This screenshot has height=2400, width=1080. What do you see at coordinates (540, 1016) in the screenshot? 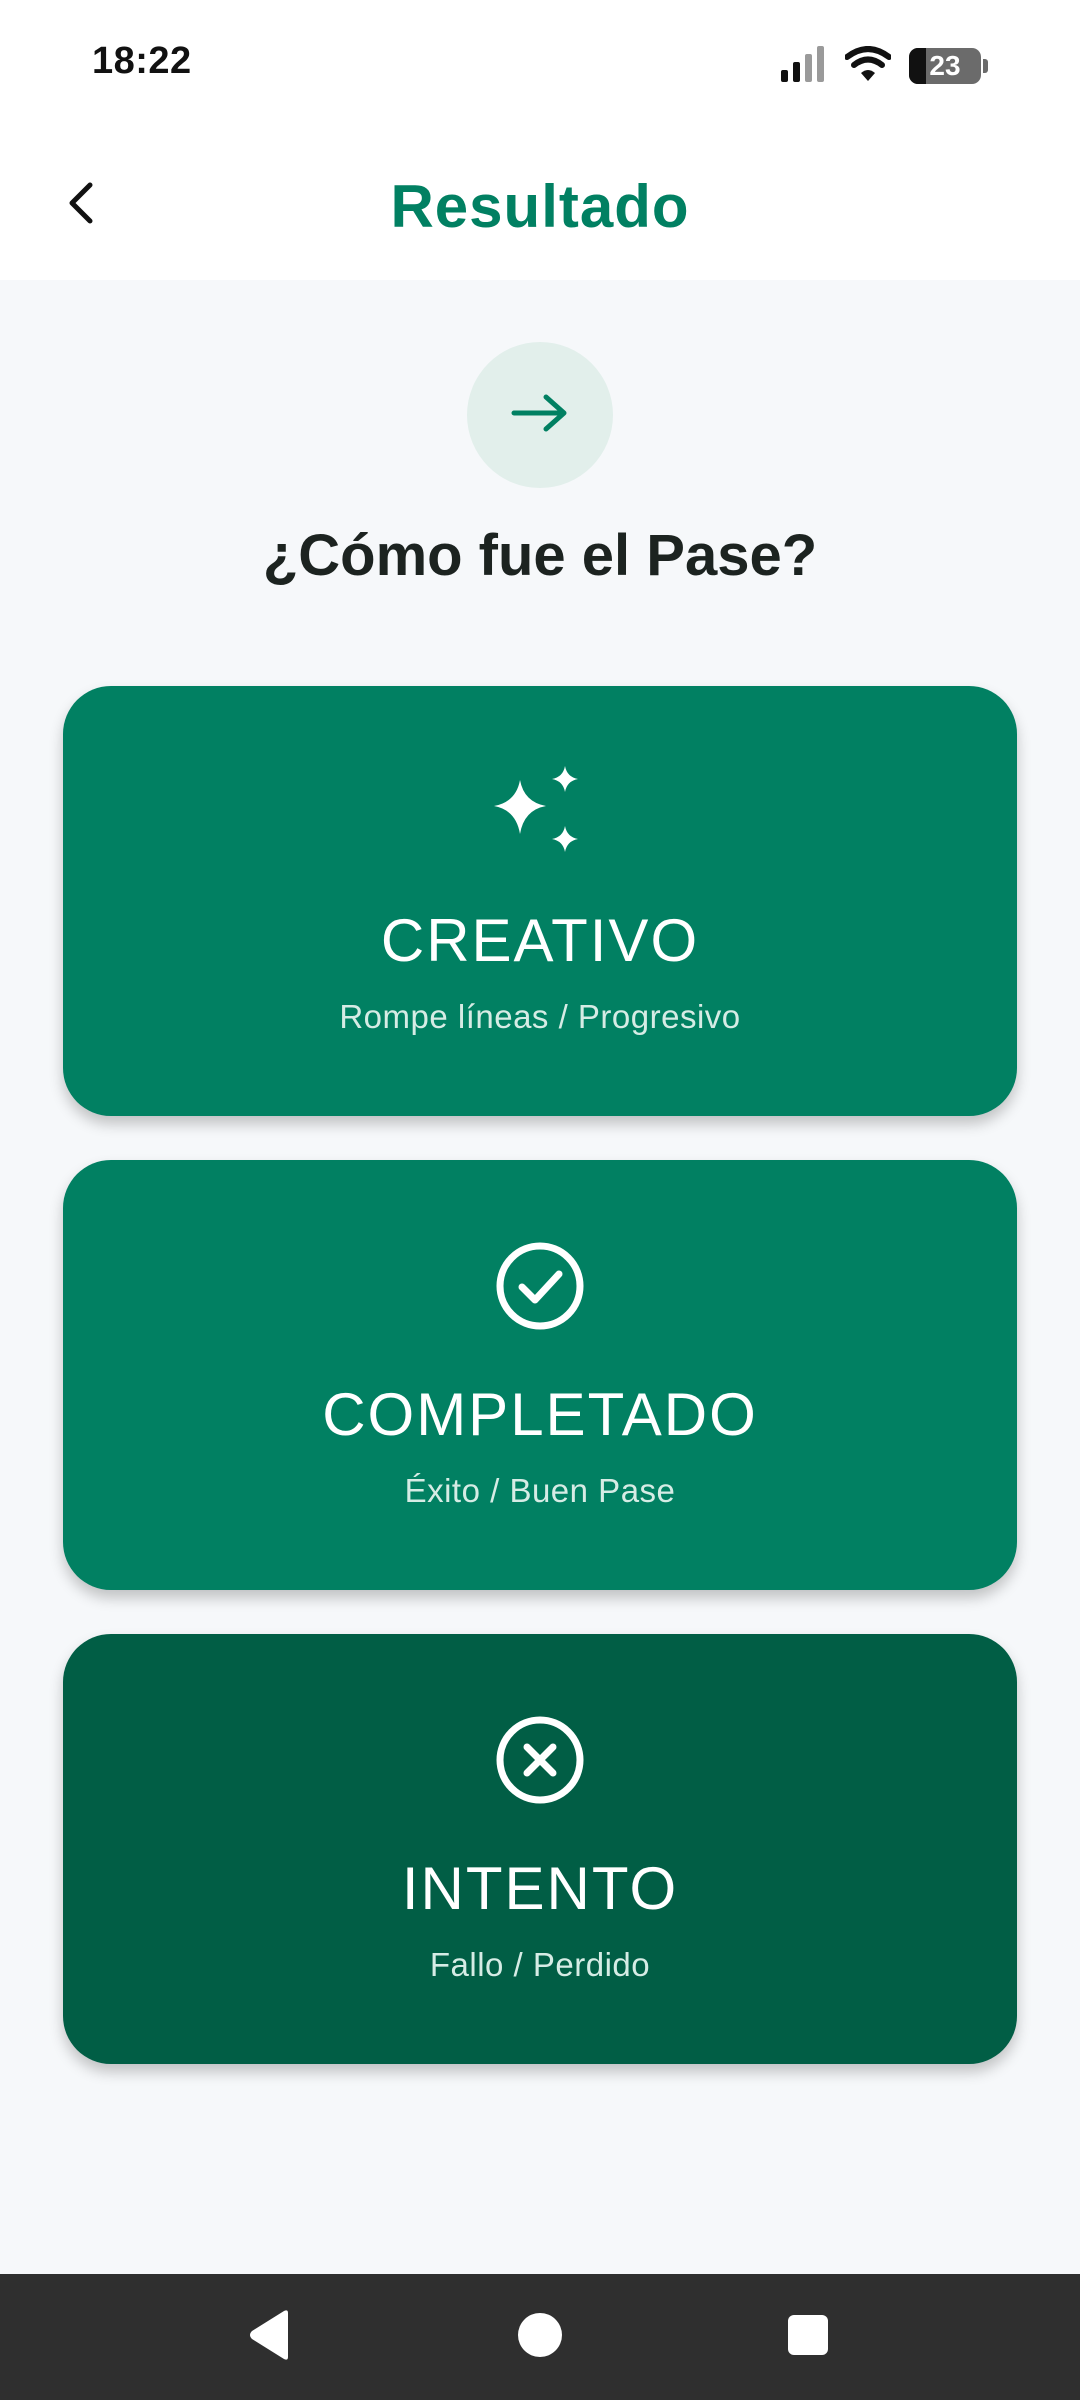
I see `option-subtitle: Rompe líneas / Progresivo` at bounding box center [540, 1016].